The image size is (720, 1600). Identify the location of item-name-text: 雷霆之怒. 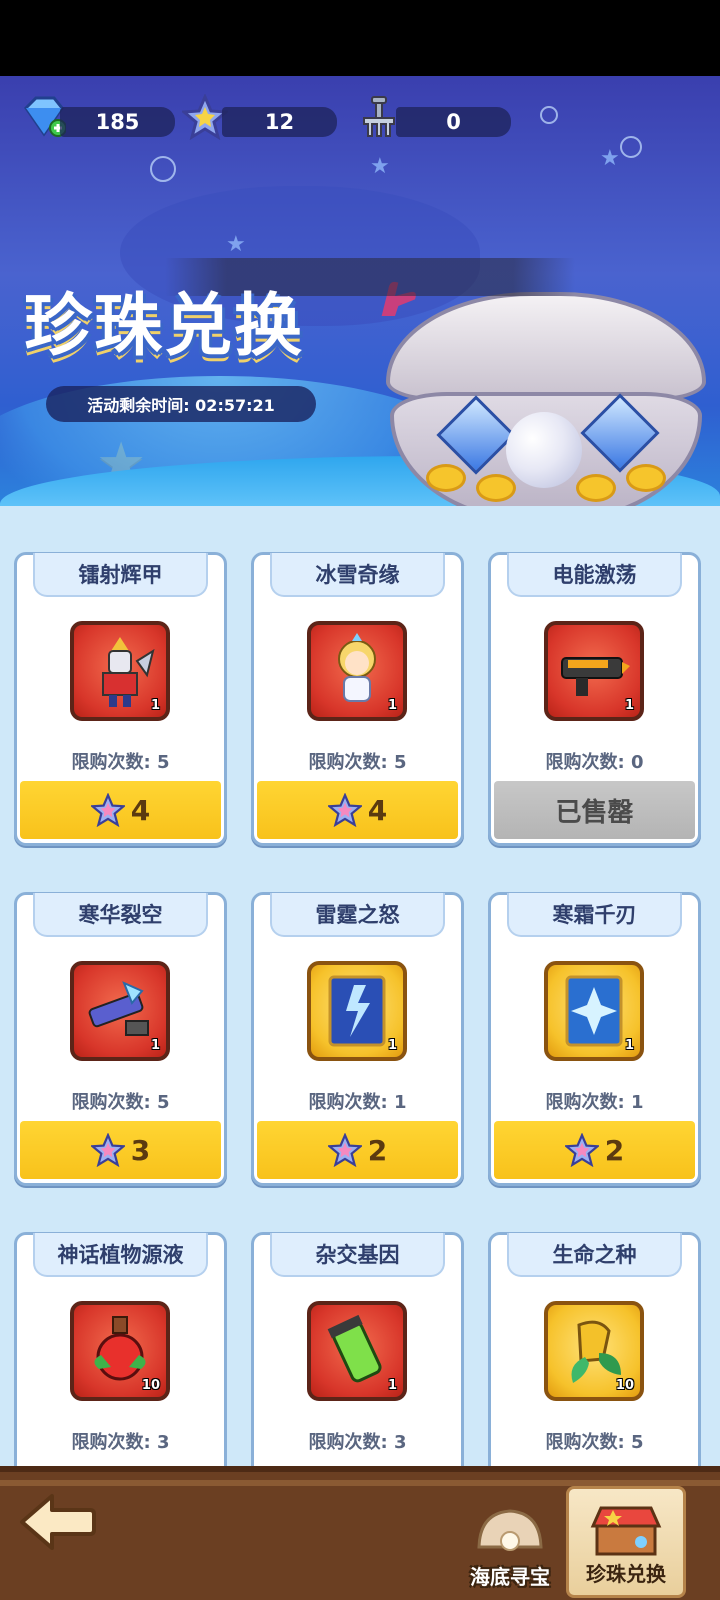
(357, 915).